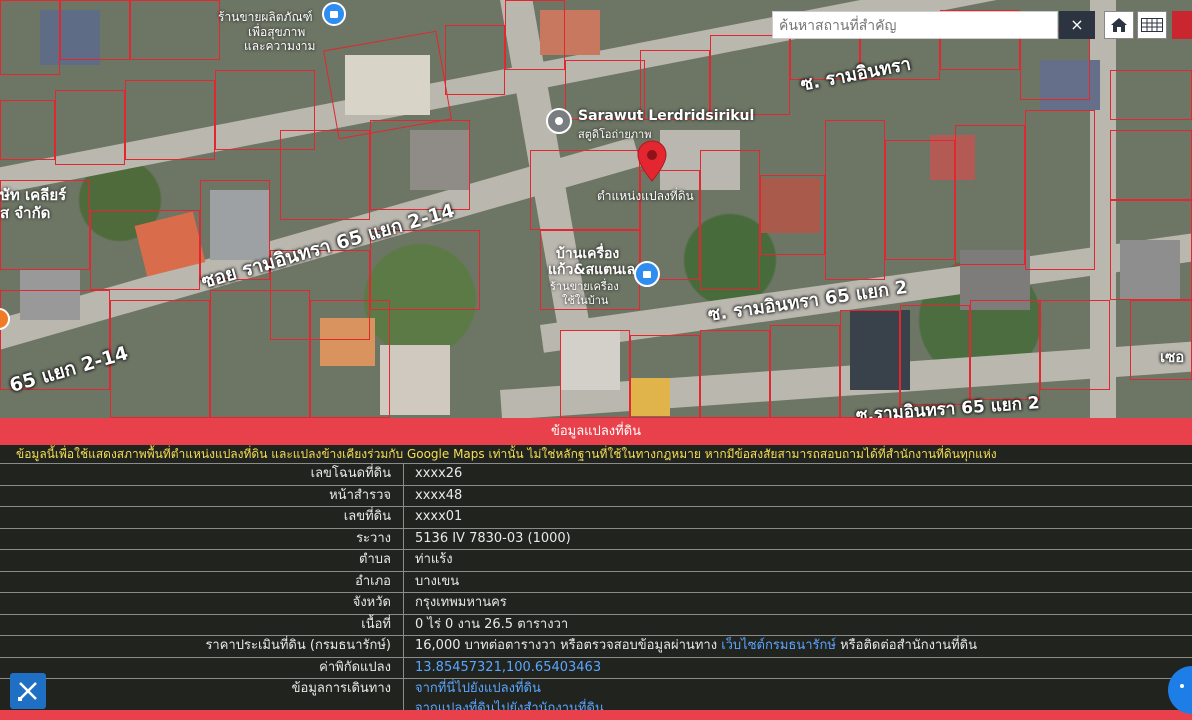  I want to click on measure-tool-button, so click(28, 691).